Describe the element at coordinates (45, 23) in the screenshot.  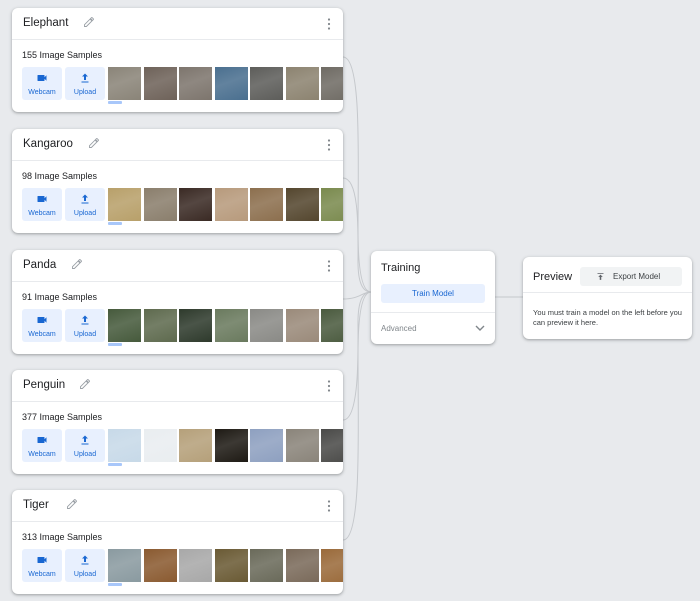
I see `class-name: Elephant` at that location.